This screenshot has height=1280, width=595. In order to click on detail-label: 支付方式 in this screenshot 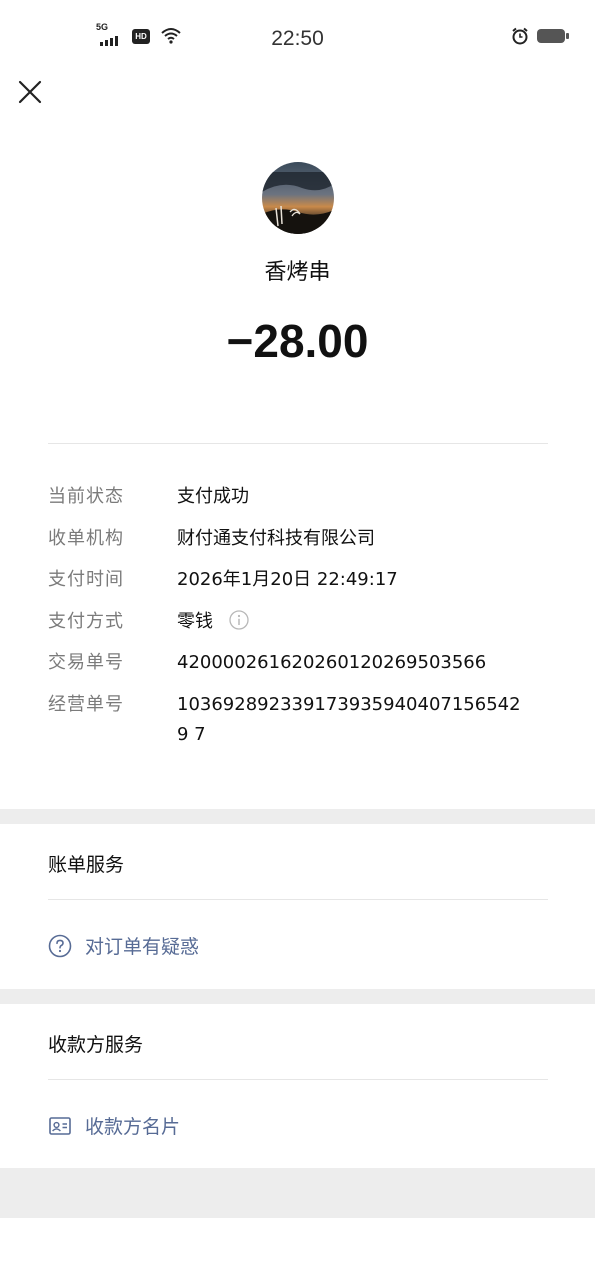, I will do `click(86, 621)`.